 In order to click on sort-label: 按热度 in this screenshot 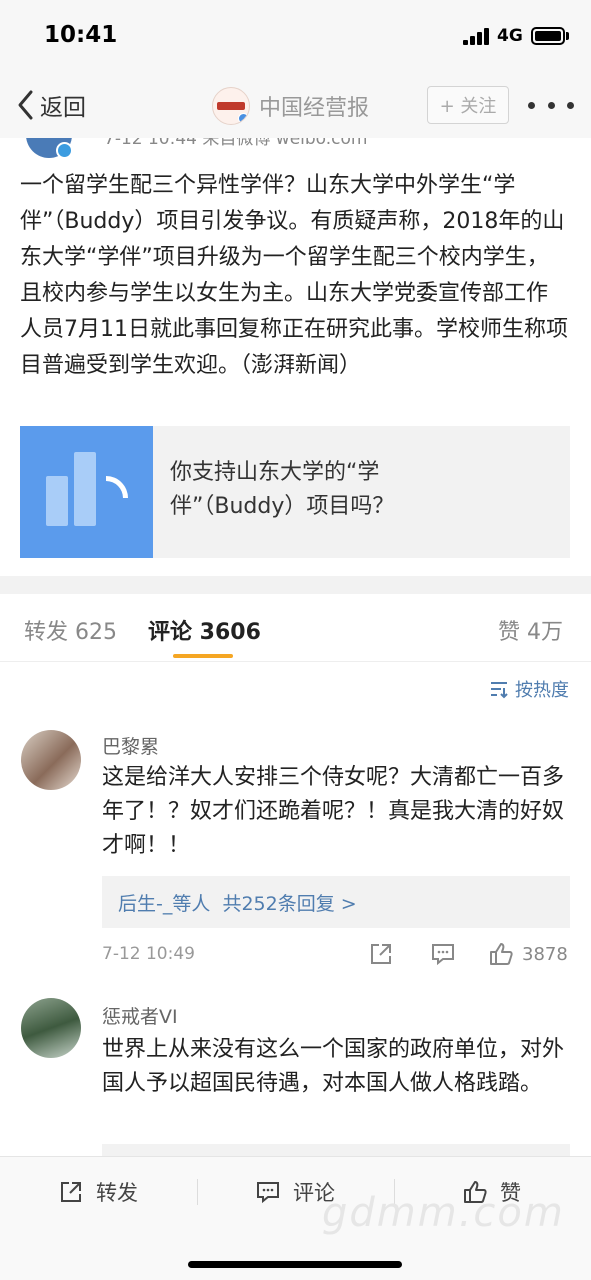, I will do `click(542, 690)`.